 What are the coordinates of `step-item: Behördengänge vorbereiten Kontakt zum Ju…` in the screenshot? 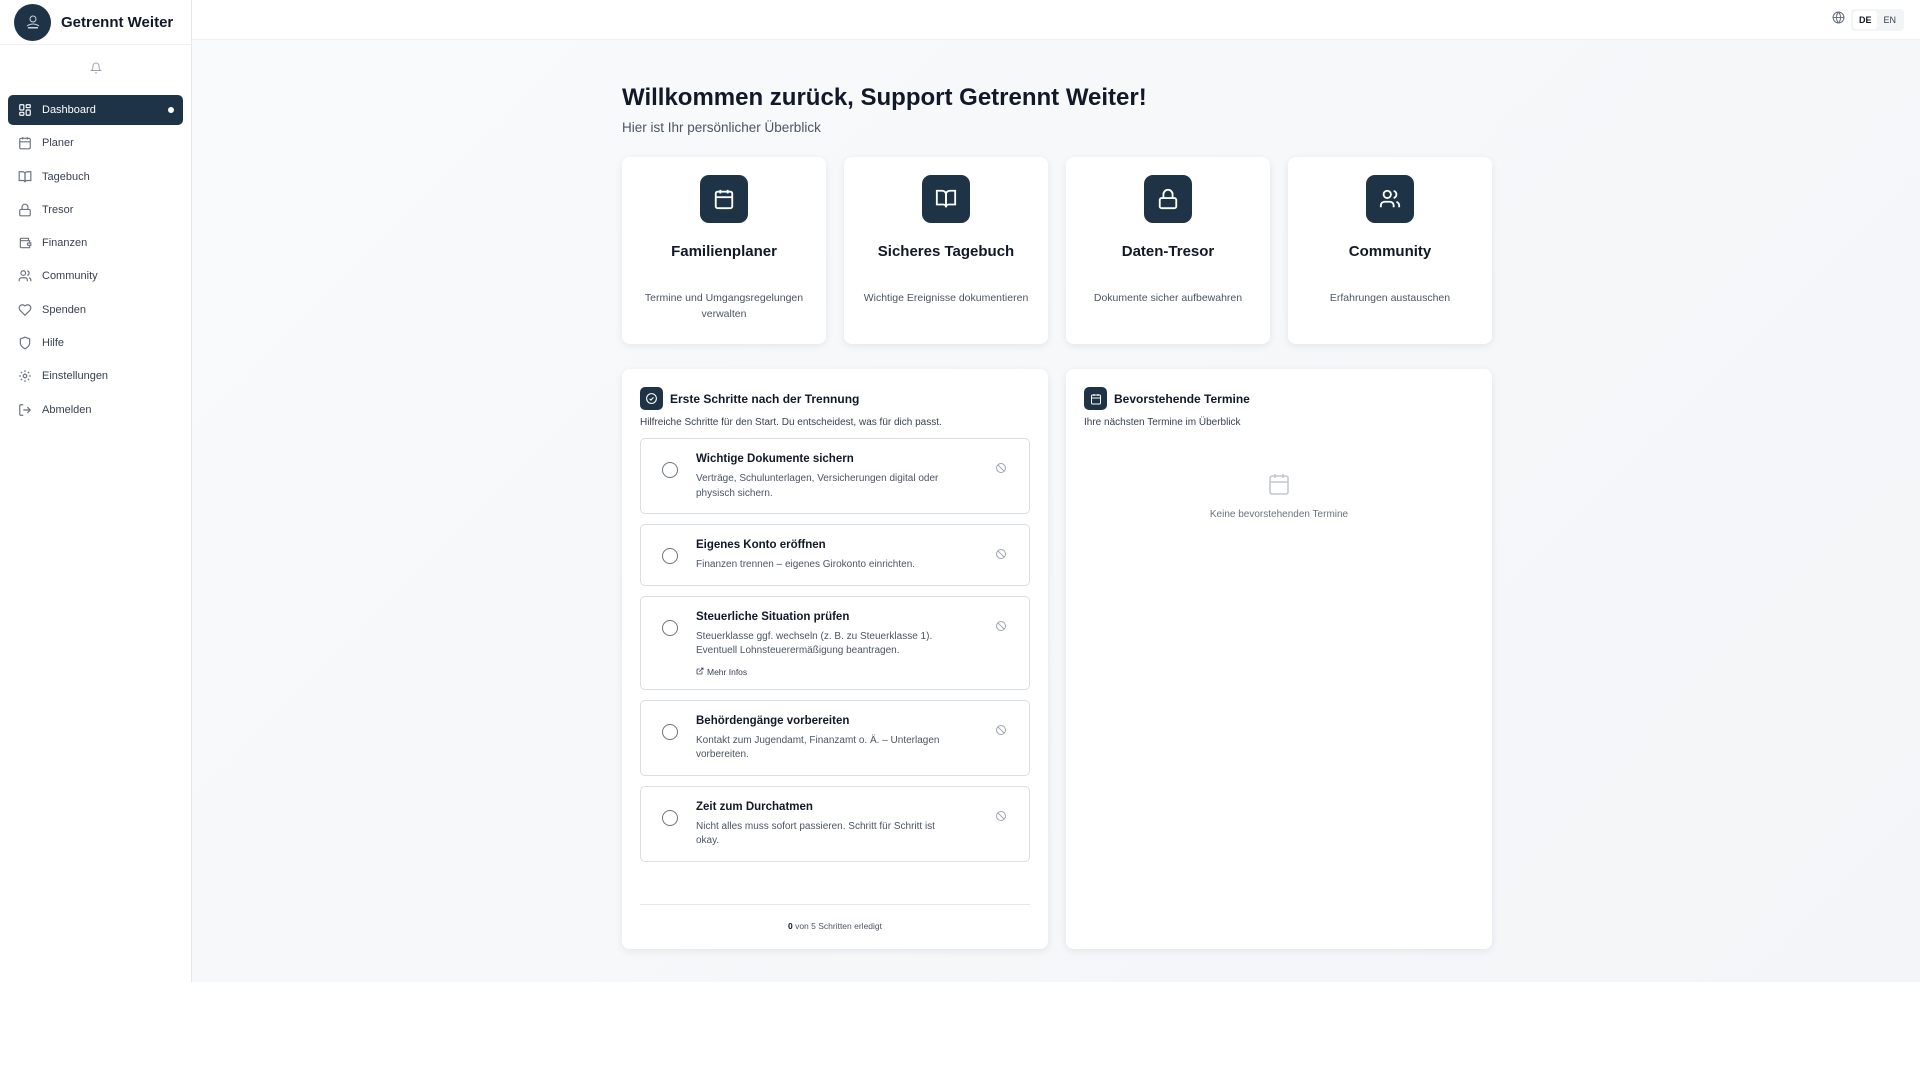 It's located at (835, 737).